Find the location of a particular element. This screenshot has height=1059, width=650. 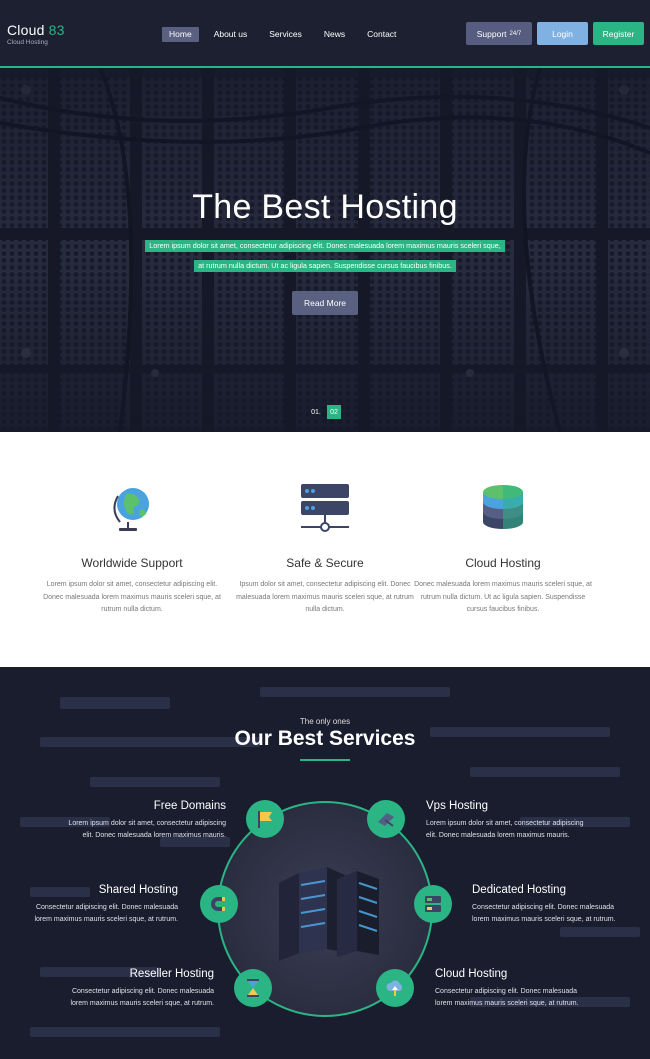

flag-icon is located at coordinates (265, 819).